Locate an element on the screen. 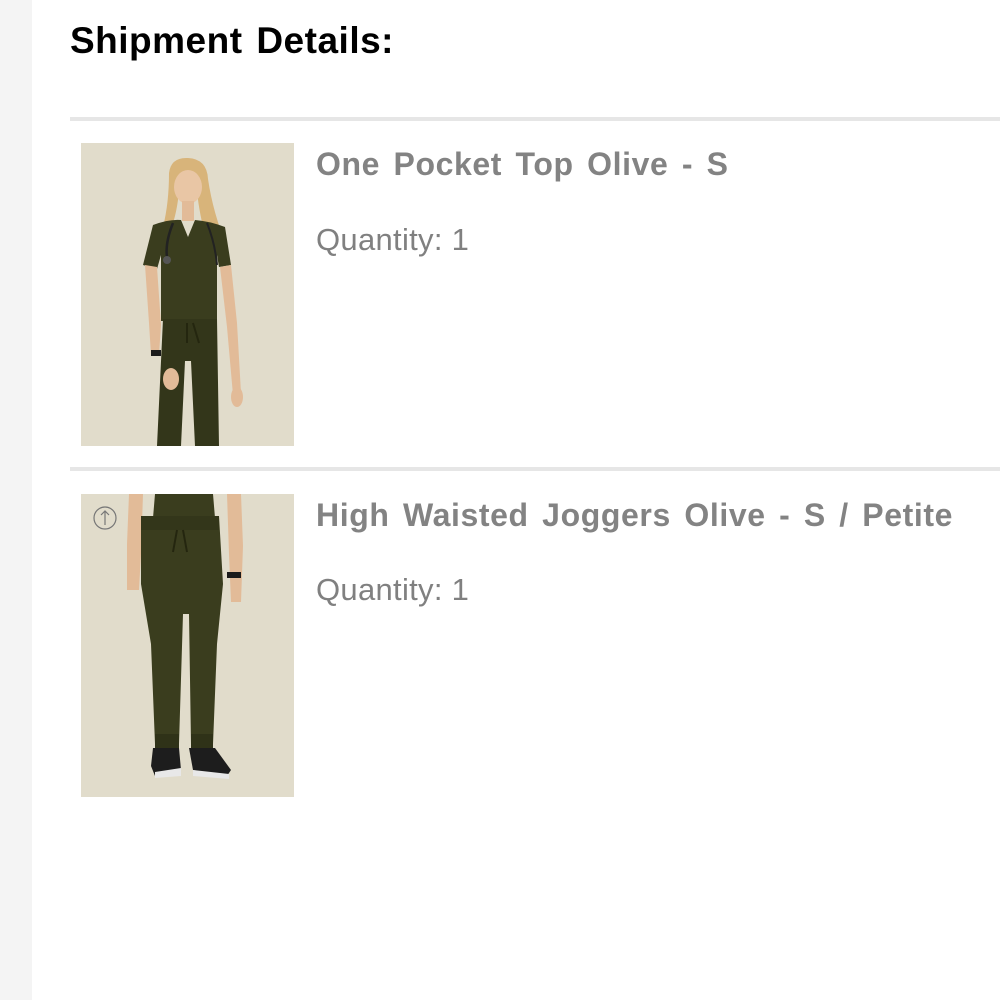  product-photo-joggers is located at coordinates (187, 645).